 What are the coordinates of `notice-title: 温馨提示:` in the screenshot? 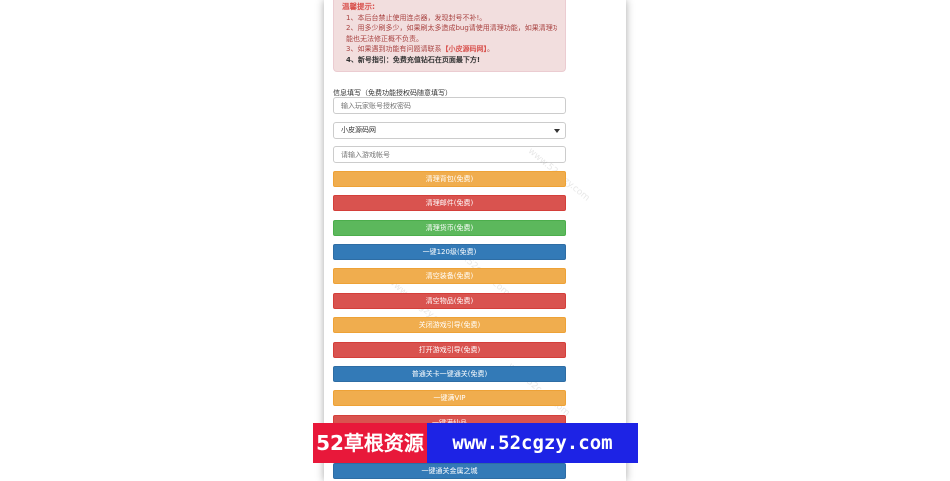 It's located at (358, 6).